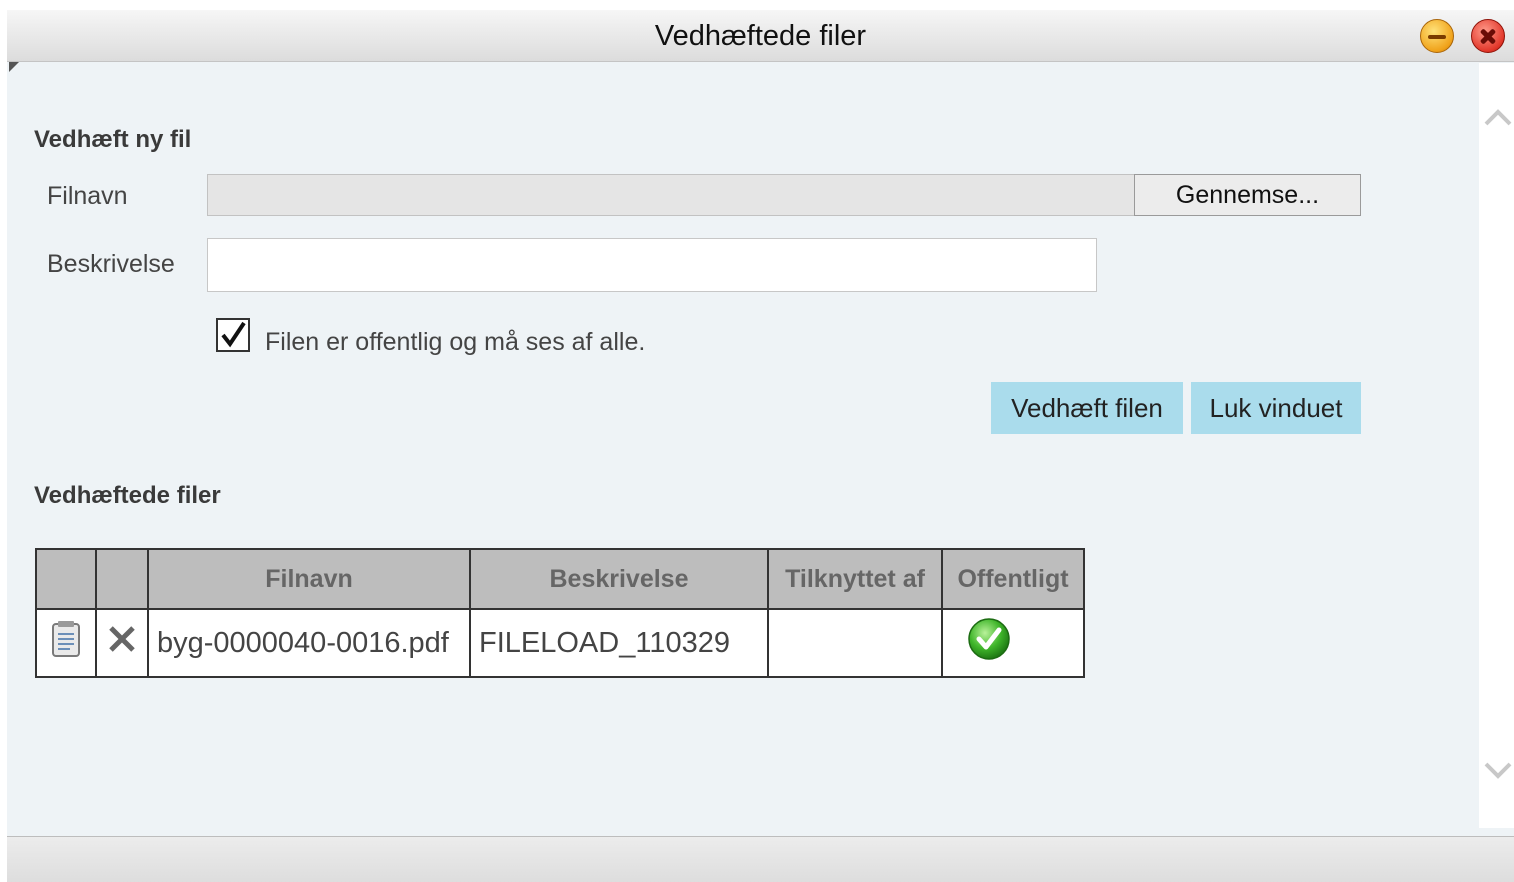  Describe the element at coordinates (122, 579) in the screenshot. I see `column-header-delete` at that location.